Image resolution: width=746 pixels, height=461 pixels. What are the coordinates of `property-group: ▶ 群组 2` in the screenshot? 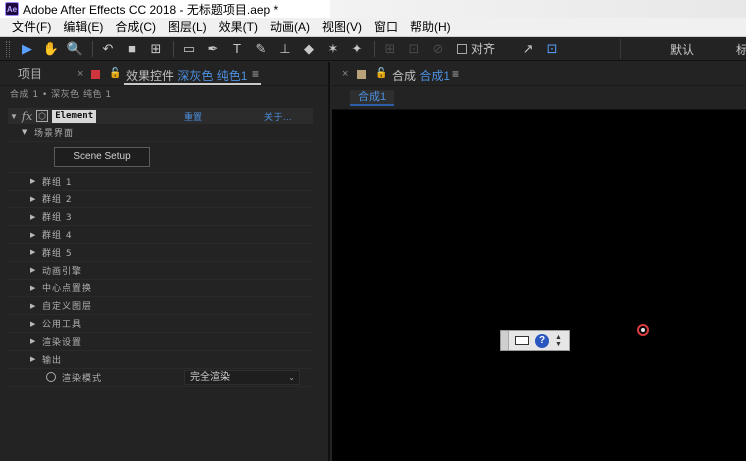 It's located at (160, 200).